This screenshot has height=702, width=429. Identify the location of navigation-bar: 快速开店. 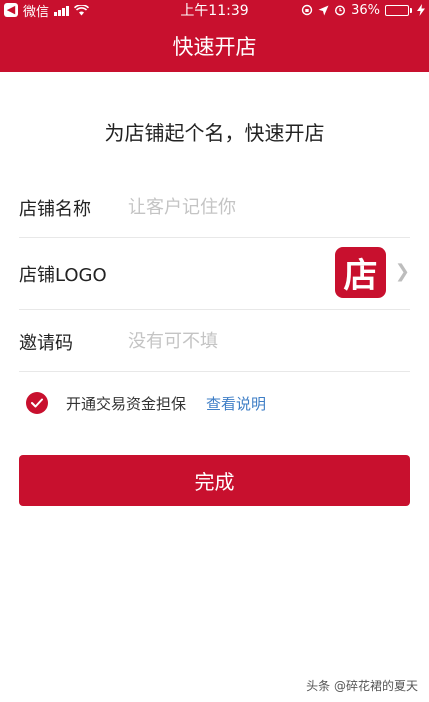
(214, 46).